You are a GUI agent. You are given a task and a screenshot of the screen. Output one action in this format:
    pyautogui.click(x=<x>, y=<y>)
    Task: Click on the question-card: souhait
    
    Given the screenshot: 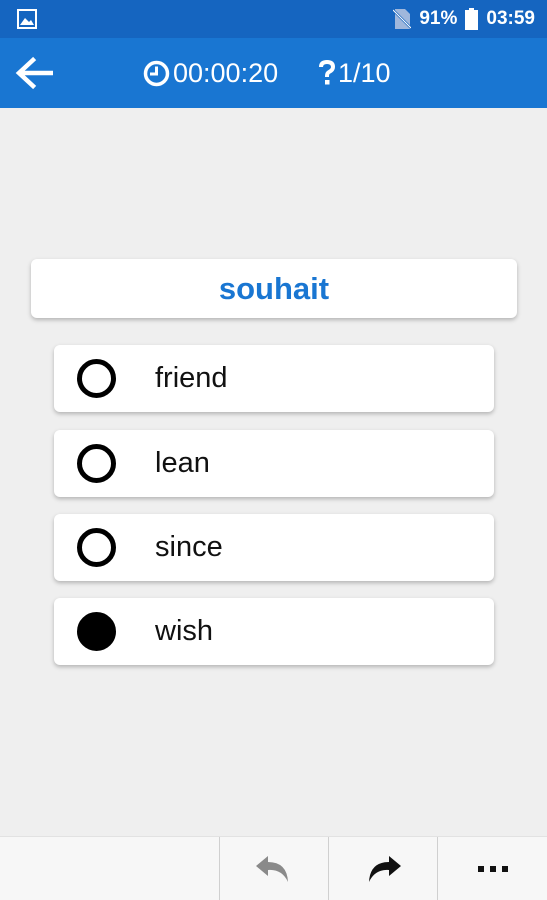 What is the action you would take?
    pyautogui.click(x=274, y=288)
    